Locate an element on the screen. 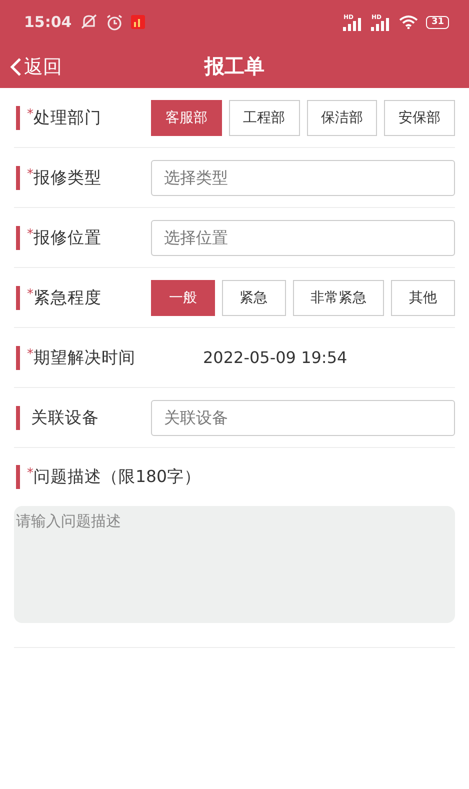 This screenshot has width=469, height=789. mute-icon is located at coordinates (89, 22).